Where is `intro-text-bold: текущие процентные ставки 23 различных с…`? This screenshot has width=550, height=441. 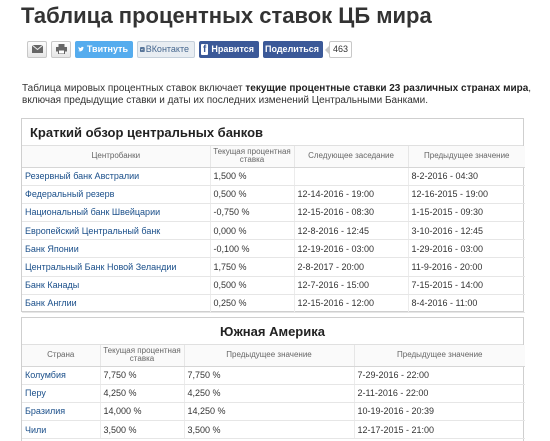 intro-text-bold: текущие процентные ставки 23 различных с… is located at coordinates (387, 88).